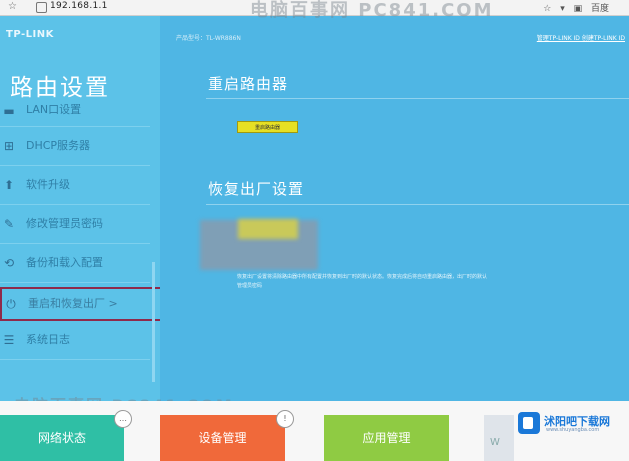  I want to click on tile-label: 应用管理, so click(386, 438).